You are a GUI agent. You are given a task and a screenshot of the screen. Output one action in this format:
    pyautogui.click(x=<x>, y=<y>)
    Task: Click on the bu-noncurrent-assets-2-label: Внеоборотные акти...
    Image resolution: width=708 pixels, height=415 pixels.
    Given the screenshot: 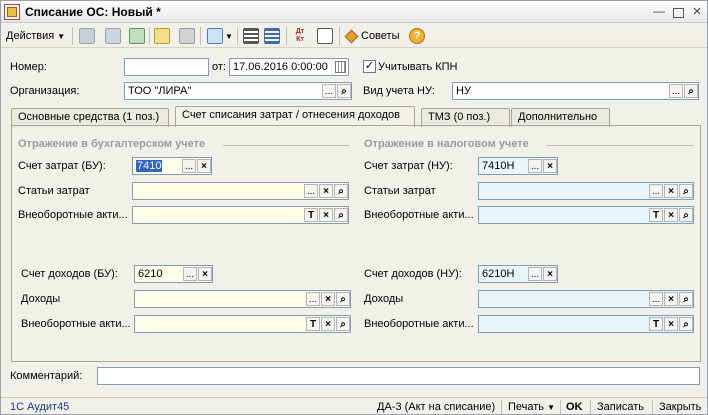 What is the action you would take?
    pyautogui.click(x=76, y=324)
    